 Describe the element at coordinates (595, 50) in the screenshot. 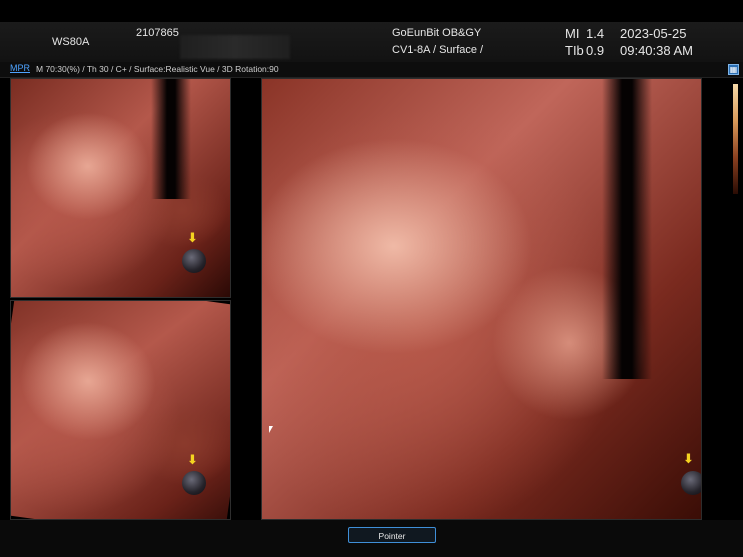

I see `tib-value: 0.9` at that location.